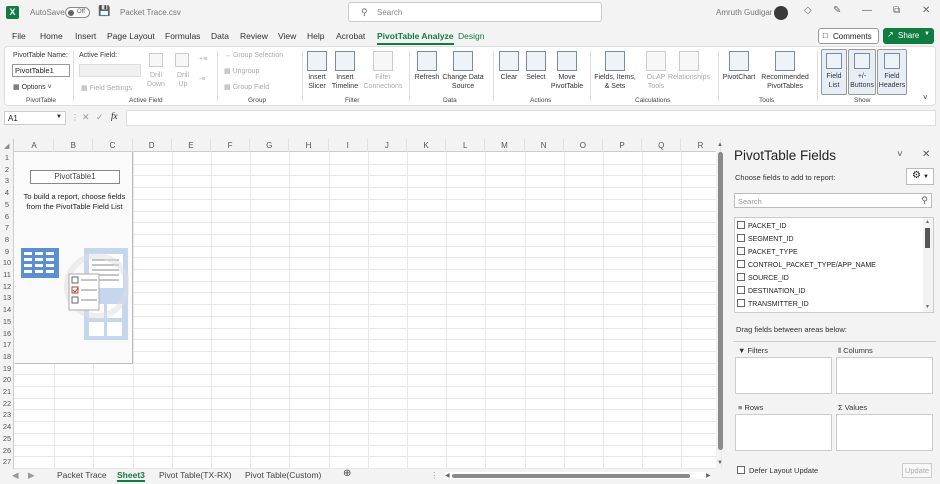 The width and height of the screenshot is (940, 484). What do you see at coordinates (182, 36) in the screenshot?
I see `tab-formulas: Formulas` at bounding box center [182, 36].